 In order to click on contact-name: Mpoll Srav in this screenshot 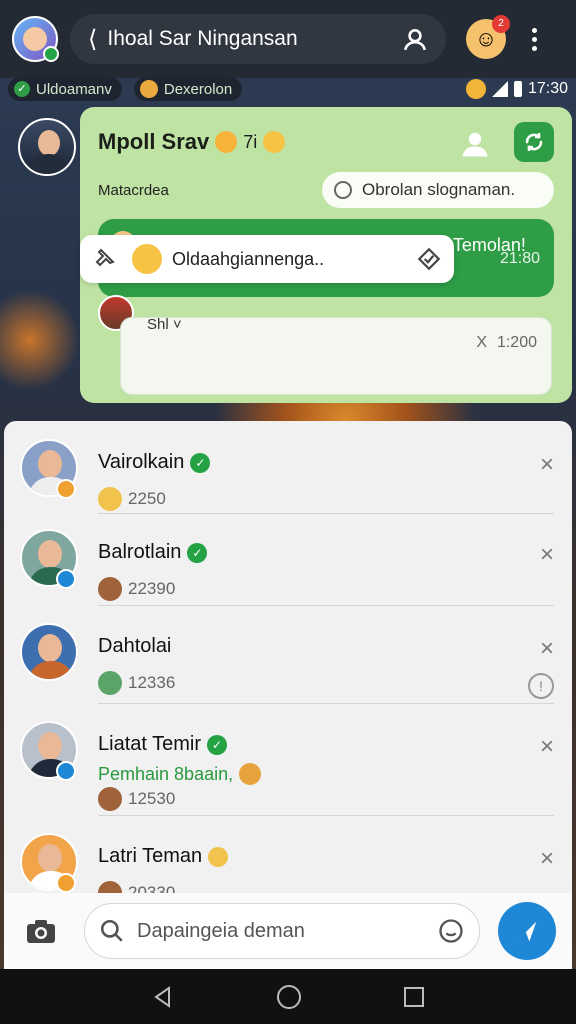, I will do `click(154, 141)`.